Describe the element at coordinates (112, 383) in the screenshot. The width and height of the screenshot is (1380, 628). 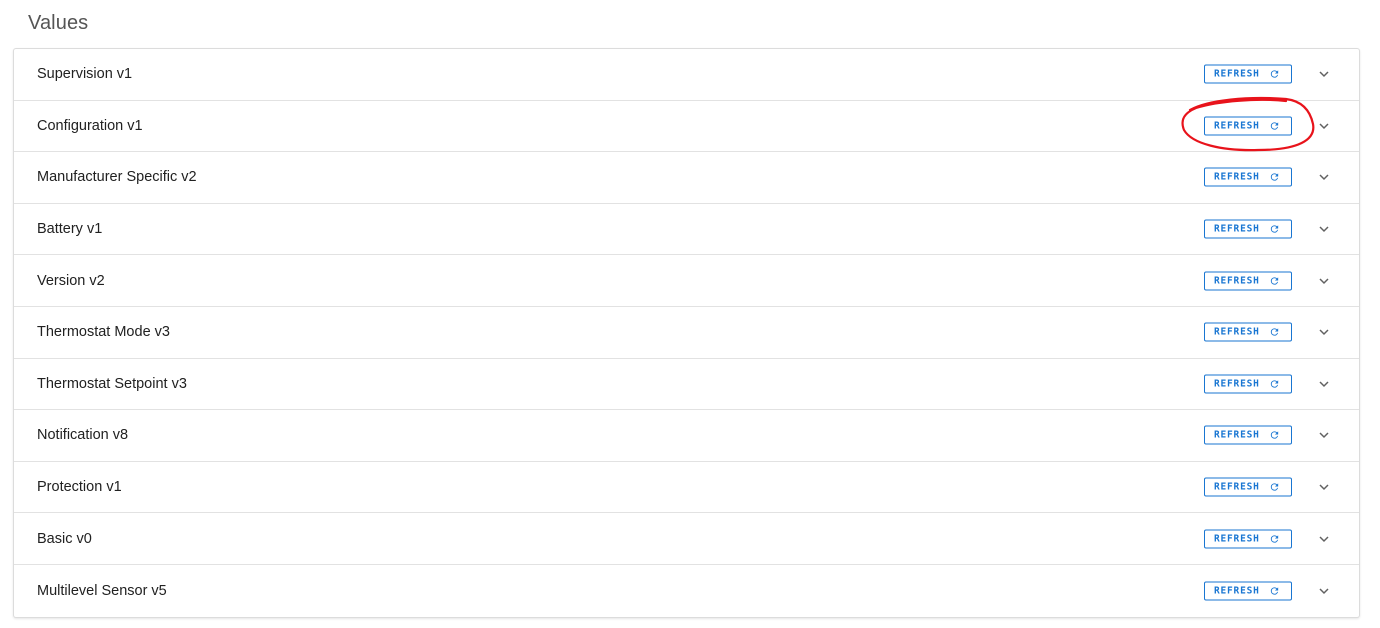
I see `row-label: Thermostat Setpoint v3` at that location.